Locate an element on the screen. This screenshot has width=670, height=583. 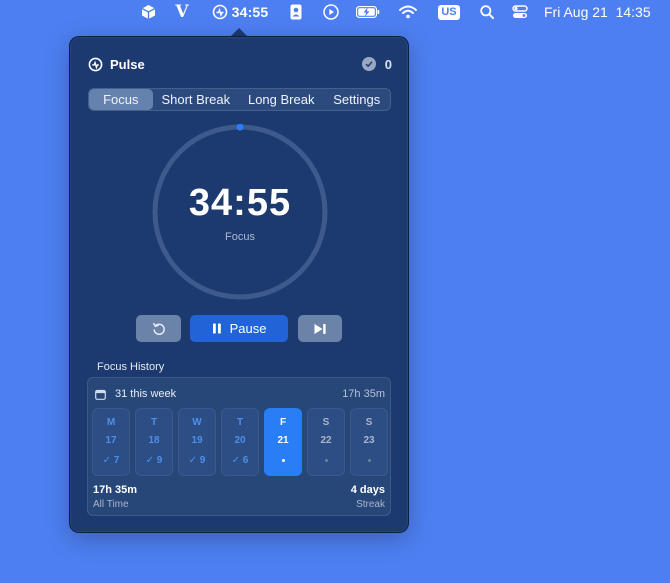
input-source-menu: US is located at coordinates (449, 12).